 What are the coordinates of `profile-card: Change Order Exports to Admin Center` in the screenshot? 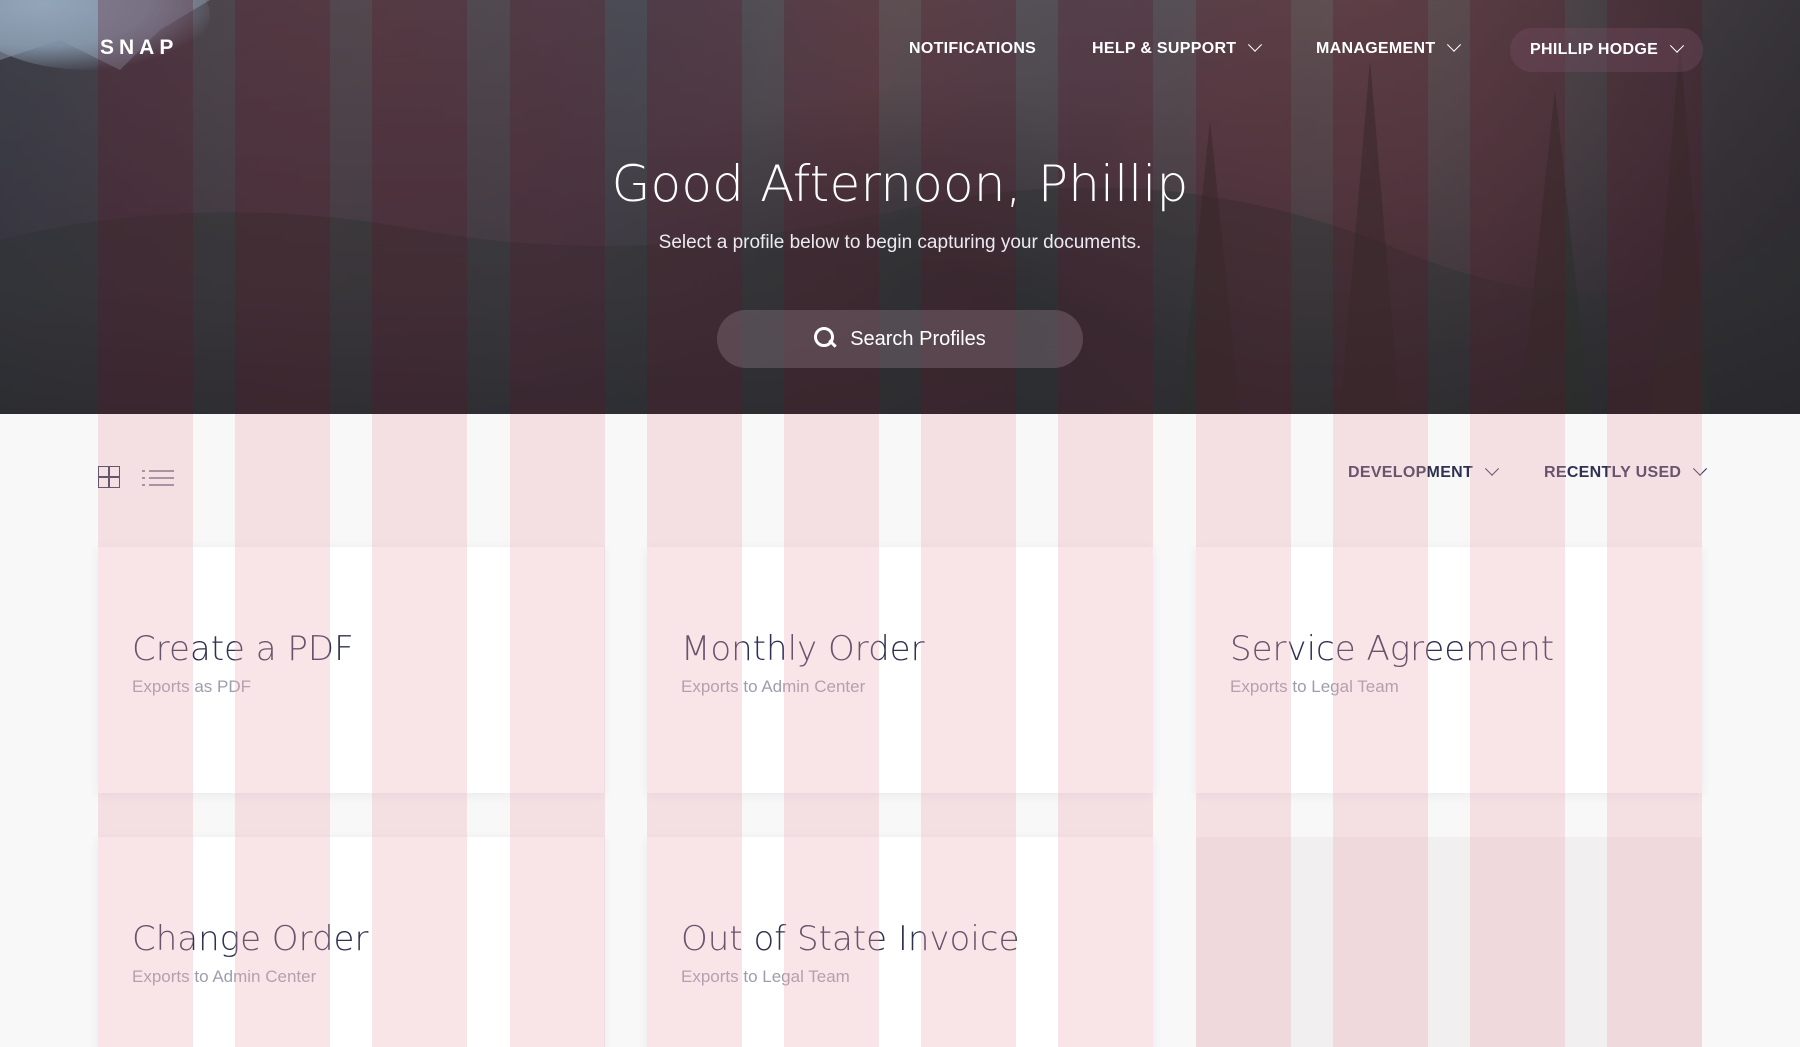 It's located at (351, 942).